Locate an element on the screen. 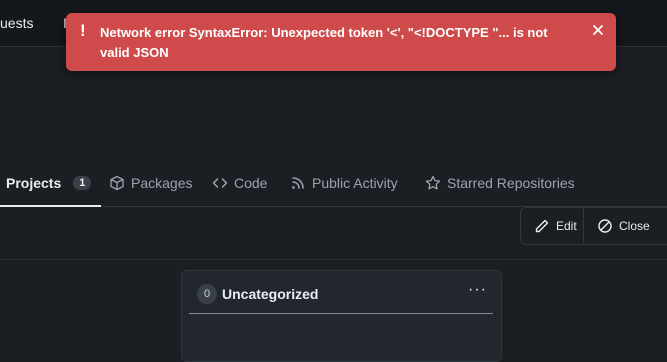  section-divider is located at coordinates (333, 259).